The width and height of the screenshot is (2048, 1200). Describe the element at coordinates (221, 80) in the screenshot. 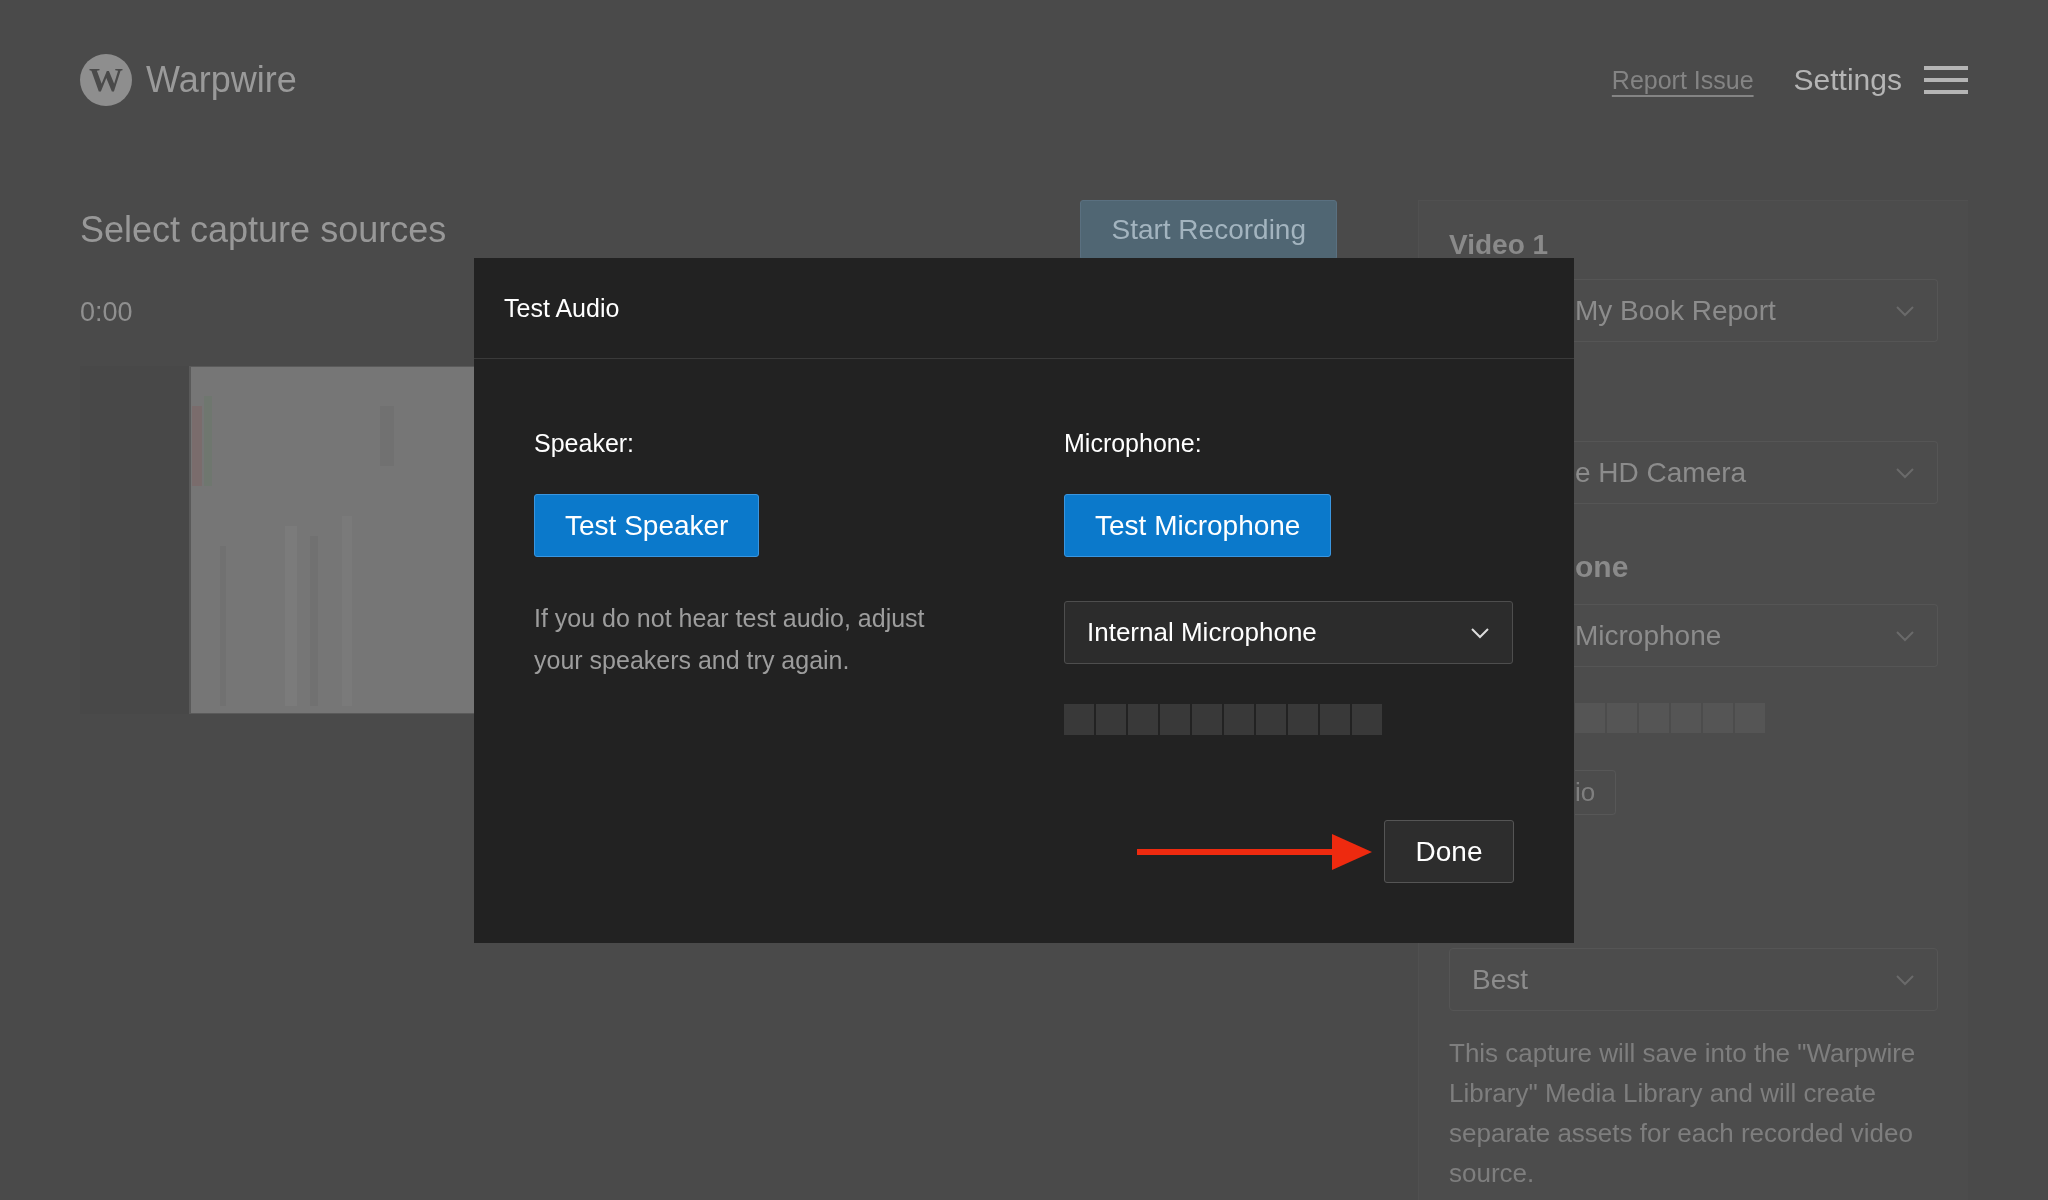

I see `brand-name: Warpwire` at that location.